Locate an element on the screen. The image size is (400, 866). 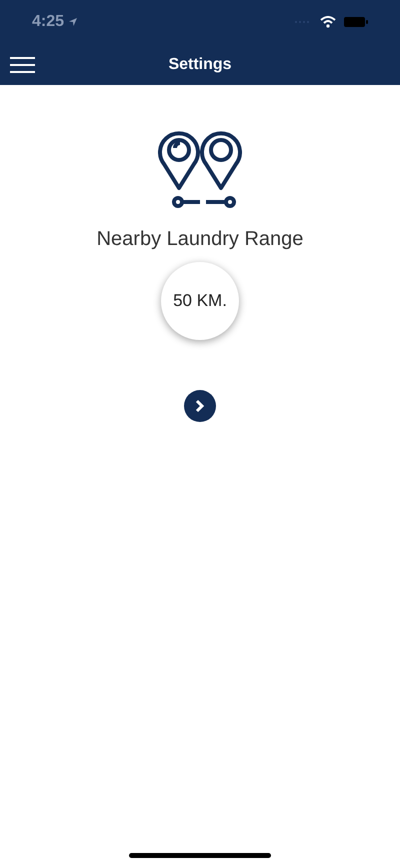
status-time: 4:25 is located at coordinates (48, 22).